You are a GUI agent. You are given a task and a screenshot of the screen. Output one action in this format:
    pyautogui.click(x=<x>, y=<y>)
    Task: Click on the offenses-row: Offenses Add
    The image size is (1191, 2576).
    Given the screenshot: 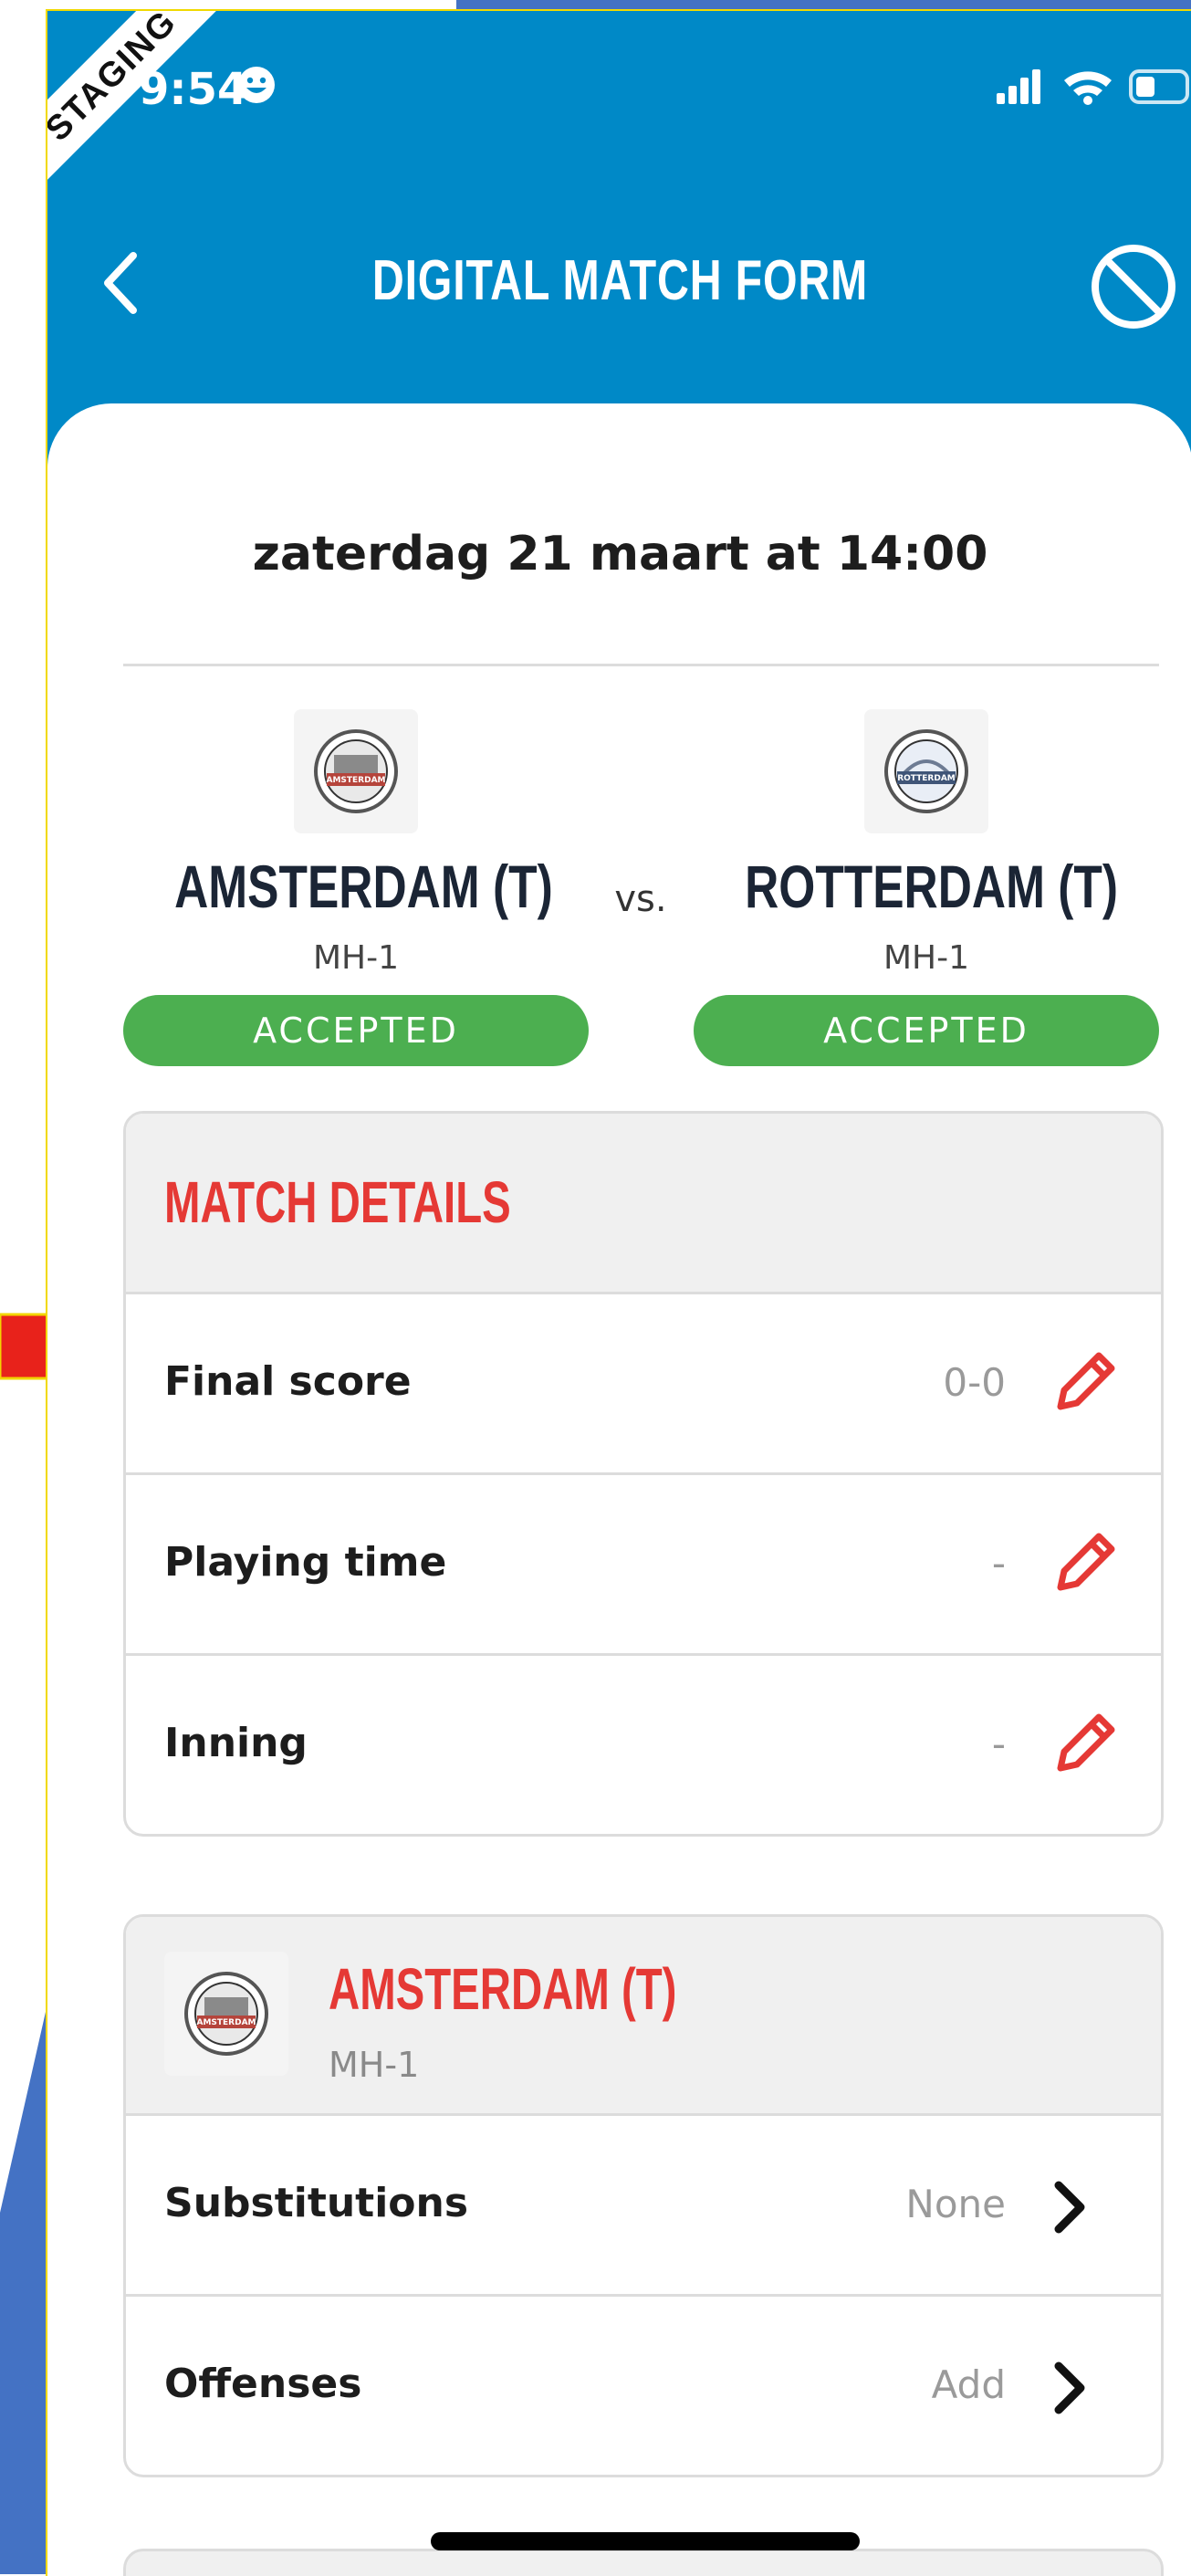 What is the action you would take?
    pyautogui.click(x=643, y=2386)
    